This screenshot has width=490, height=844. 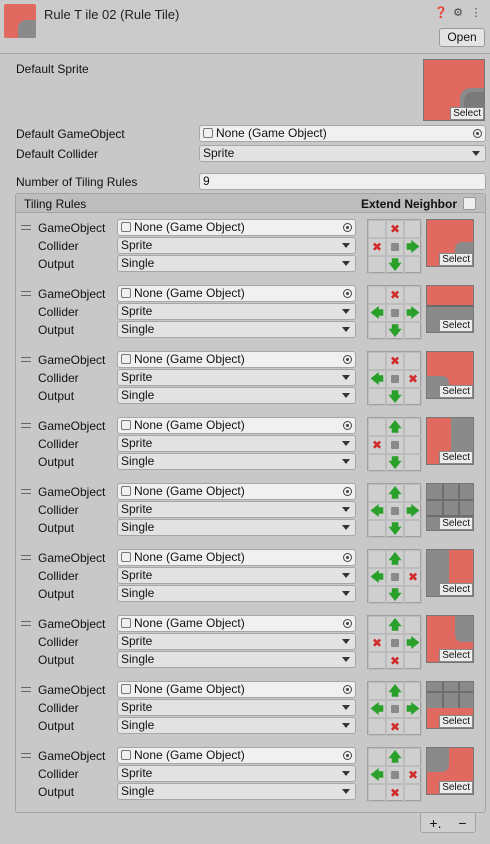 What do you see at coordinates (467, 113) in the screenshot?
I see `default-sprite-select: Select` at bounding box center [467, 113].